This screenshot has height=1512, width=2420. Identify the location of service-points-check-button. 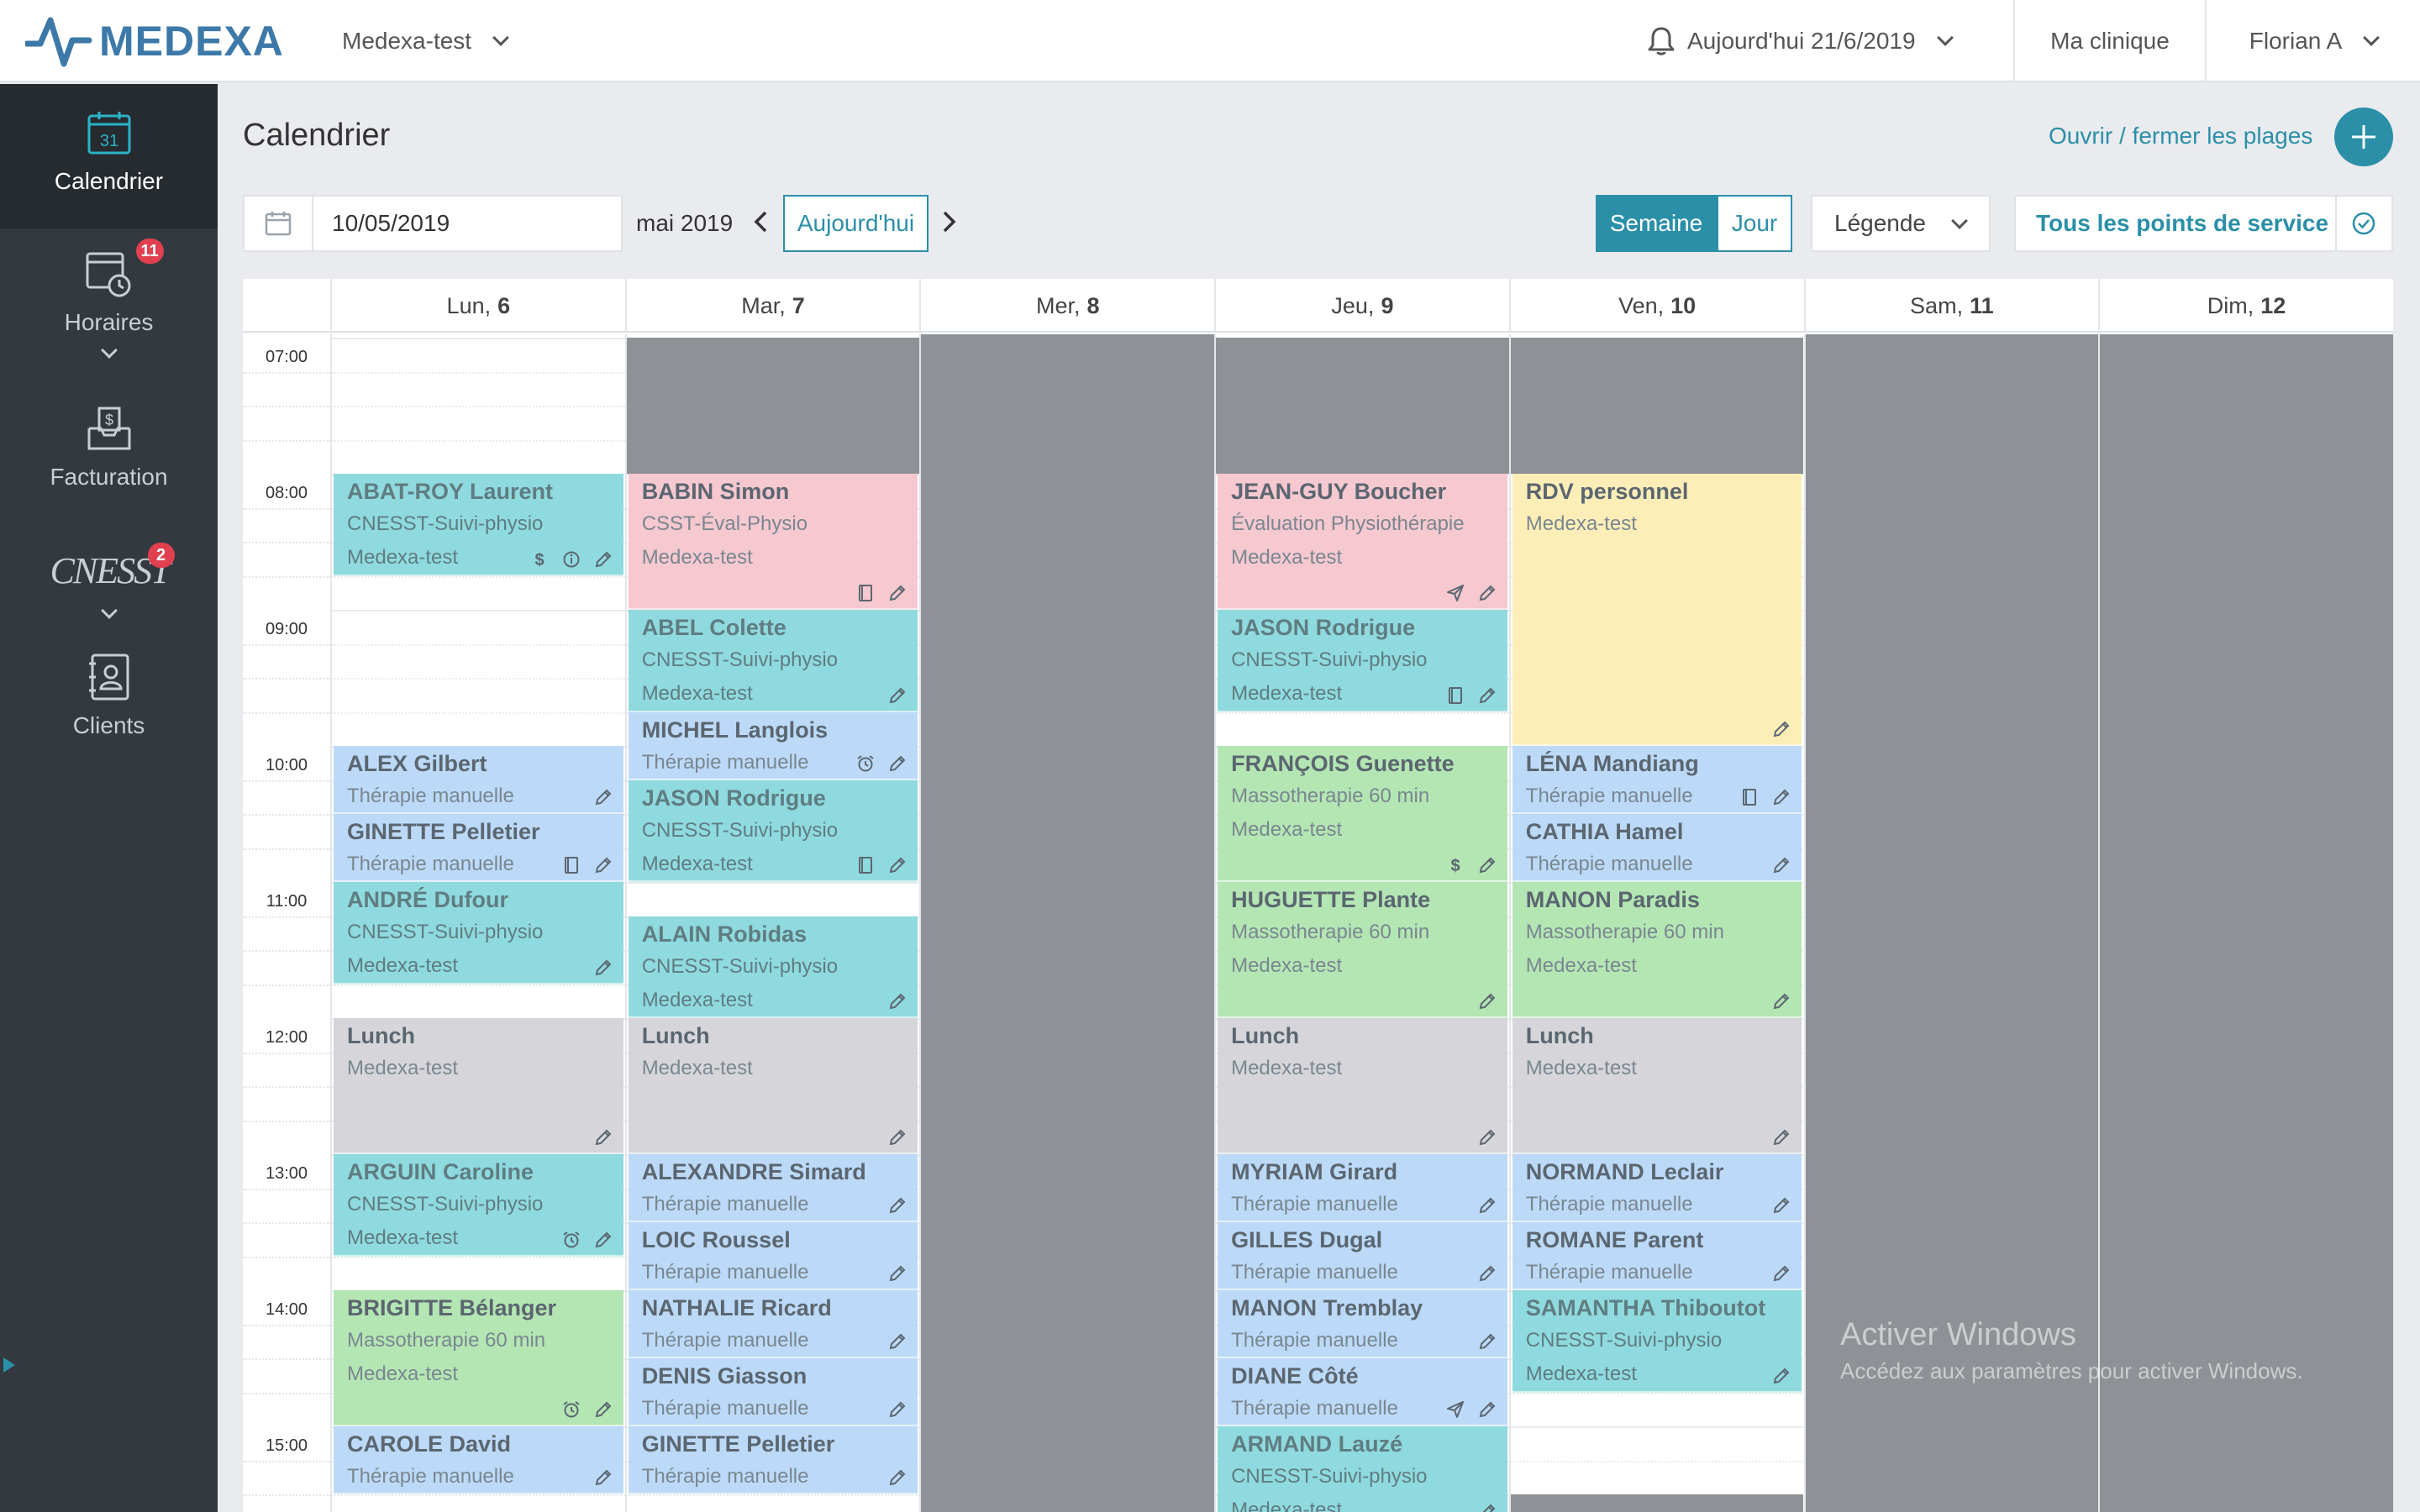
(2363, 223).